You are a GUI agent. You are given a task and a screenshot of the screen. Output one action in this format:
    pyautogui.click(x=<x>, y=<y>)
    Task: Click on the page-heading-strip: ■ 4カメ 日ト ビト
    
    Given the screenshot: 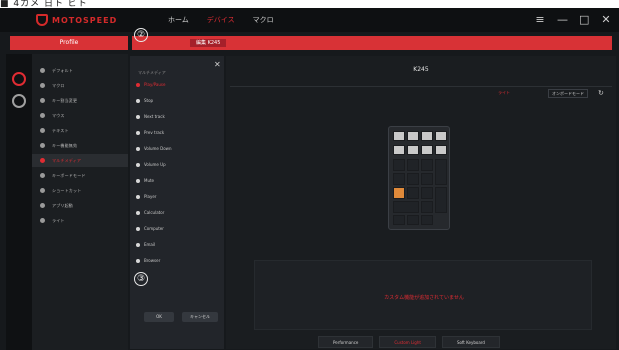 What is the action you would take?
    pyautogui.click(x=309, y=4)
    